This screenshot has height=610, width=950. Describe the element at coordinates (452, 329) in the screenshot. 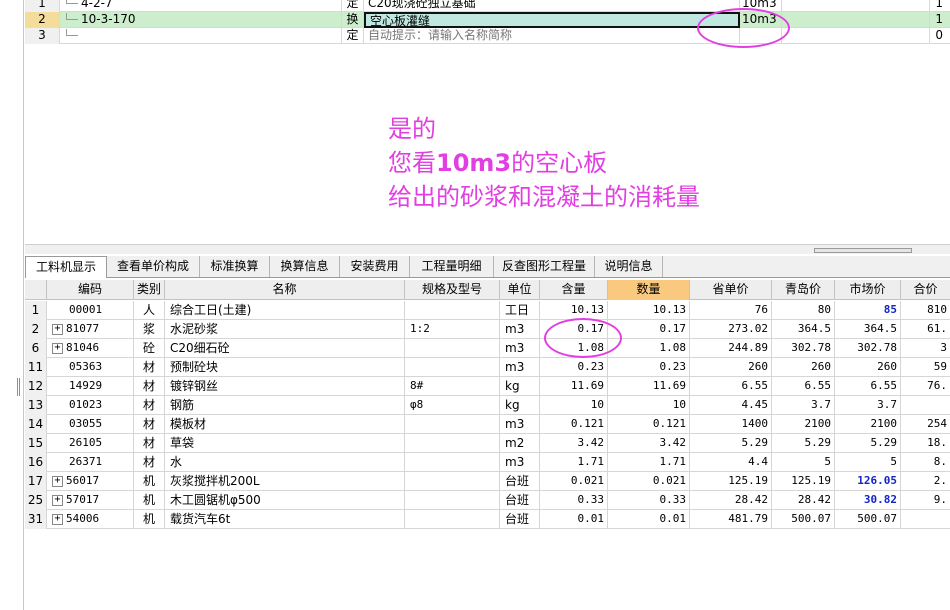

I see `resource-spec: 1:2` at that location.